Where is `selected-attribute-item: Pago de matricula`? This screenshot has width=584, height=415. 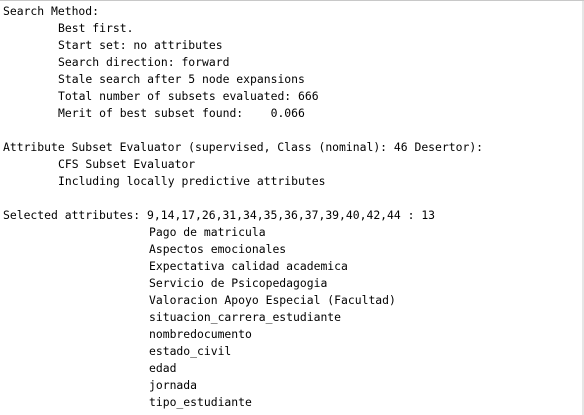 selected-attribute-item: Pago de matricula is located at coordinates (207, 232).